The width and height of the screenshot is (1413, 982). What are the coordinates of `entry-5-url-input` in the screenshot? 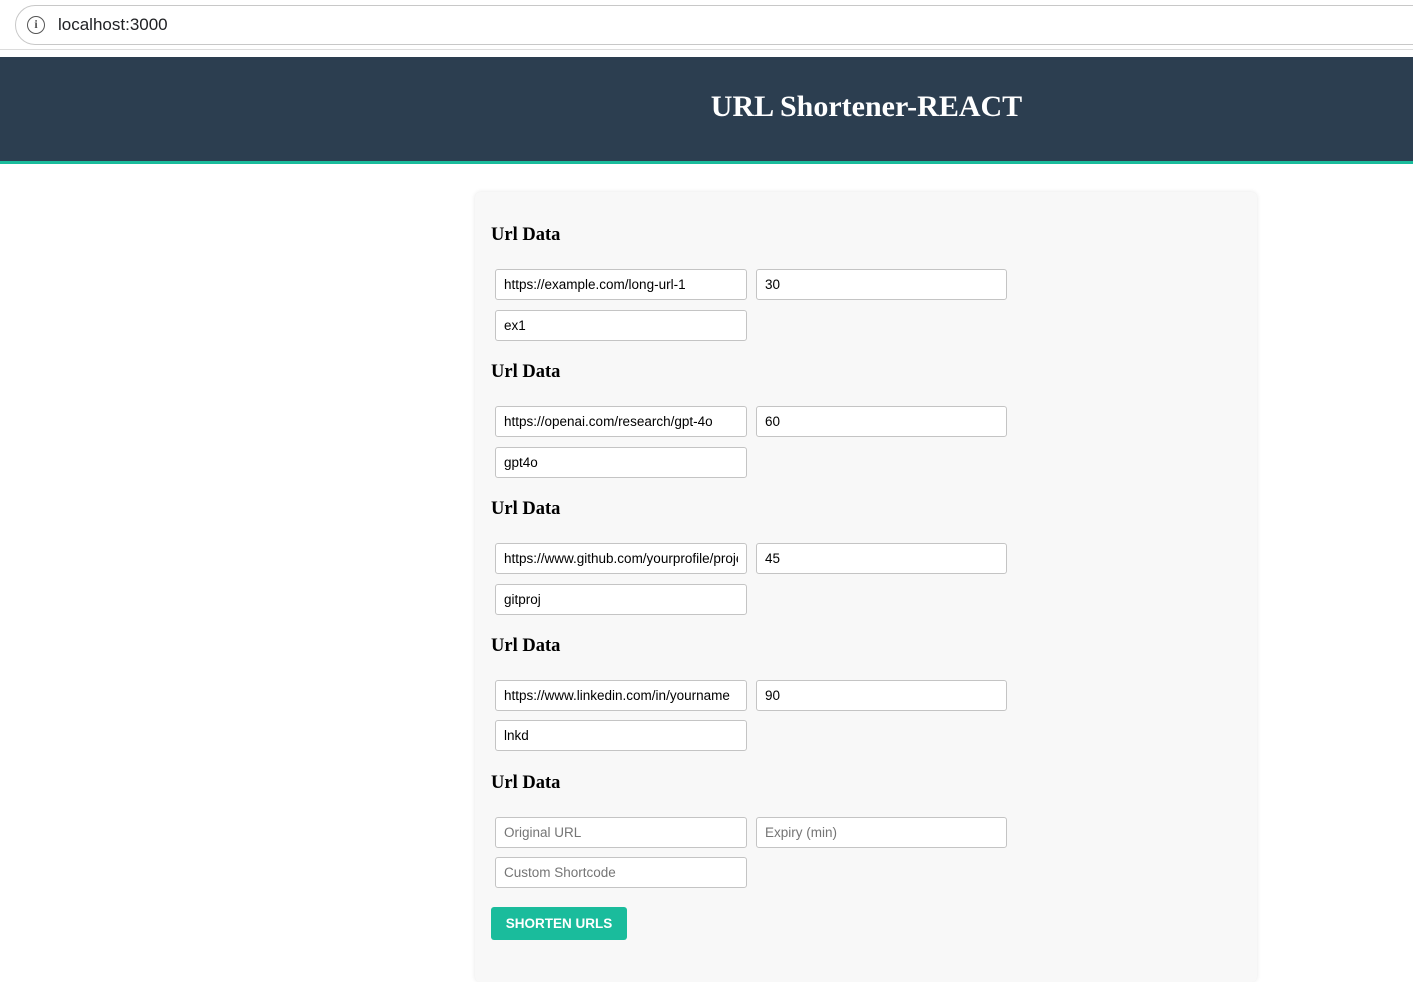 It's located at (621, 832).